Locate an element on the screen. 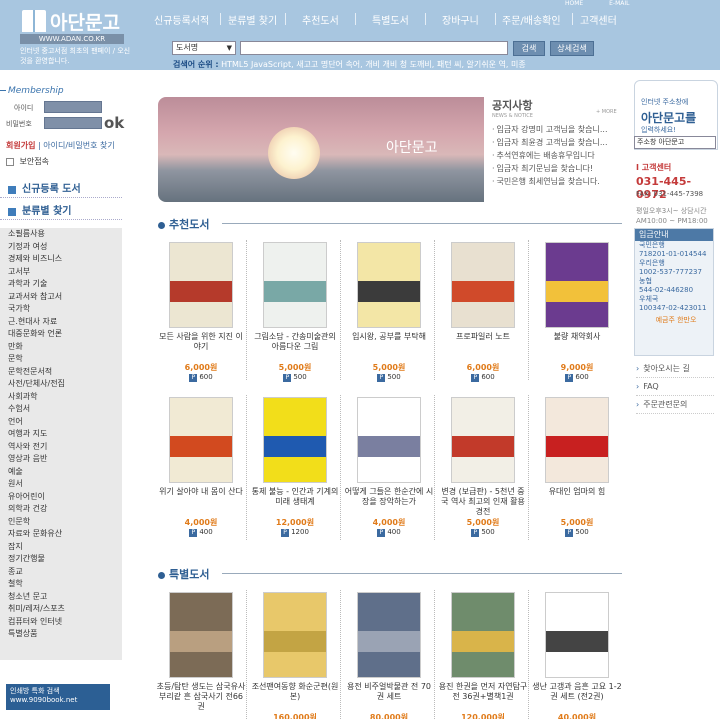  book-card: 입시왕, 공부를 부탁해 5,000원 P 500 is located at coordinates (389, 312).